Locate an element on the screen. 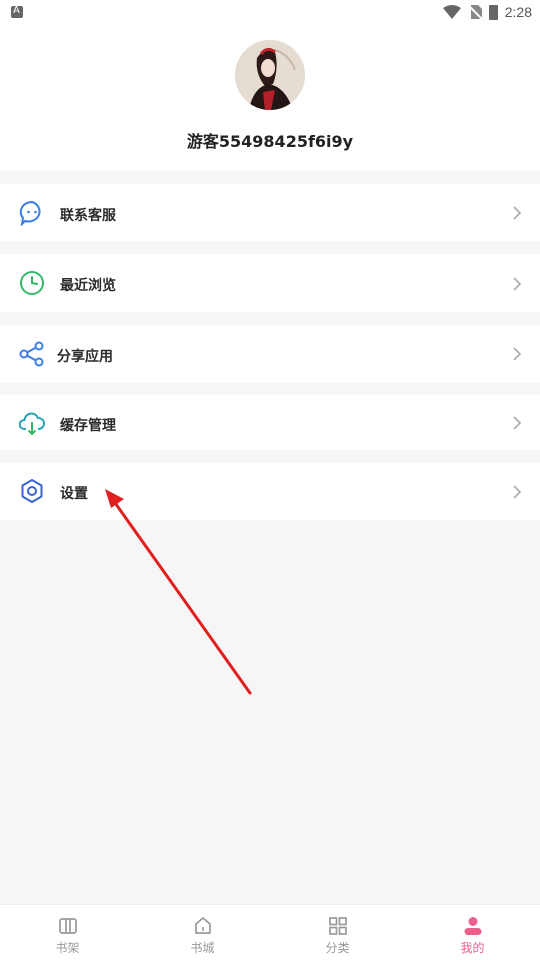  menu-item-settings: 设置 is located at coordinates (270, 491).